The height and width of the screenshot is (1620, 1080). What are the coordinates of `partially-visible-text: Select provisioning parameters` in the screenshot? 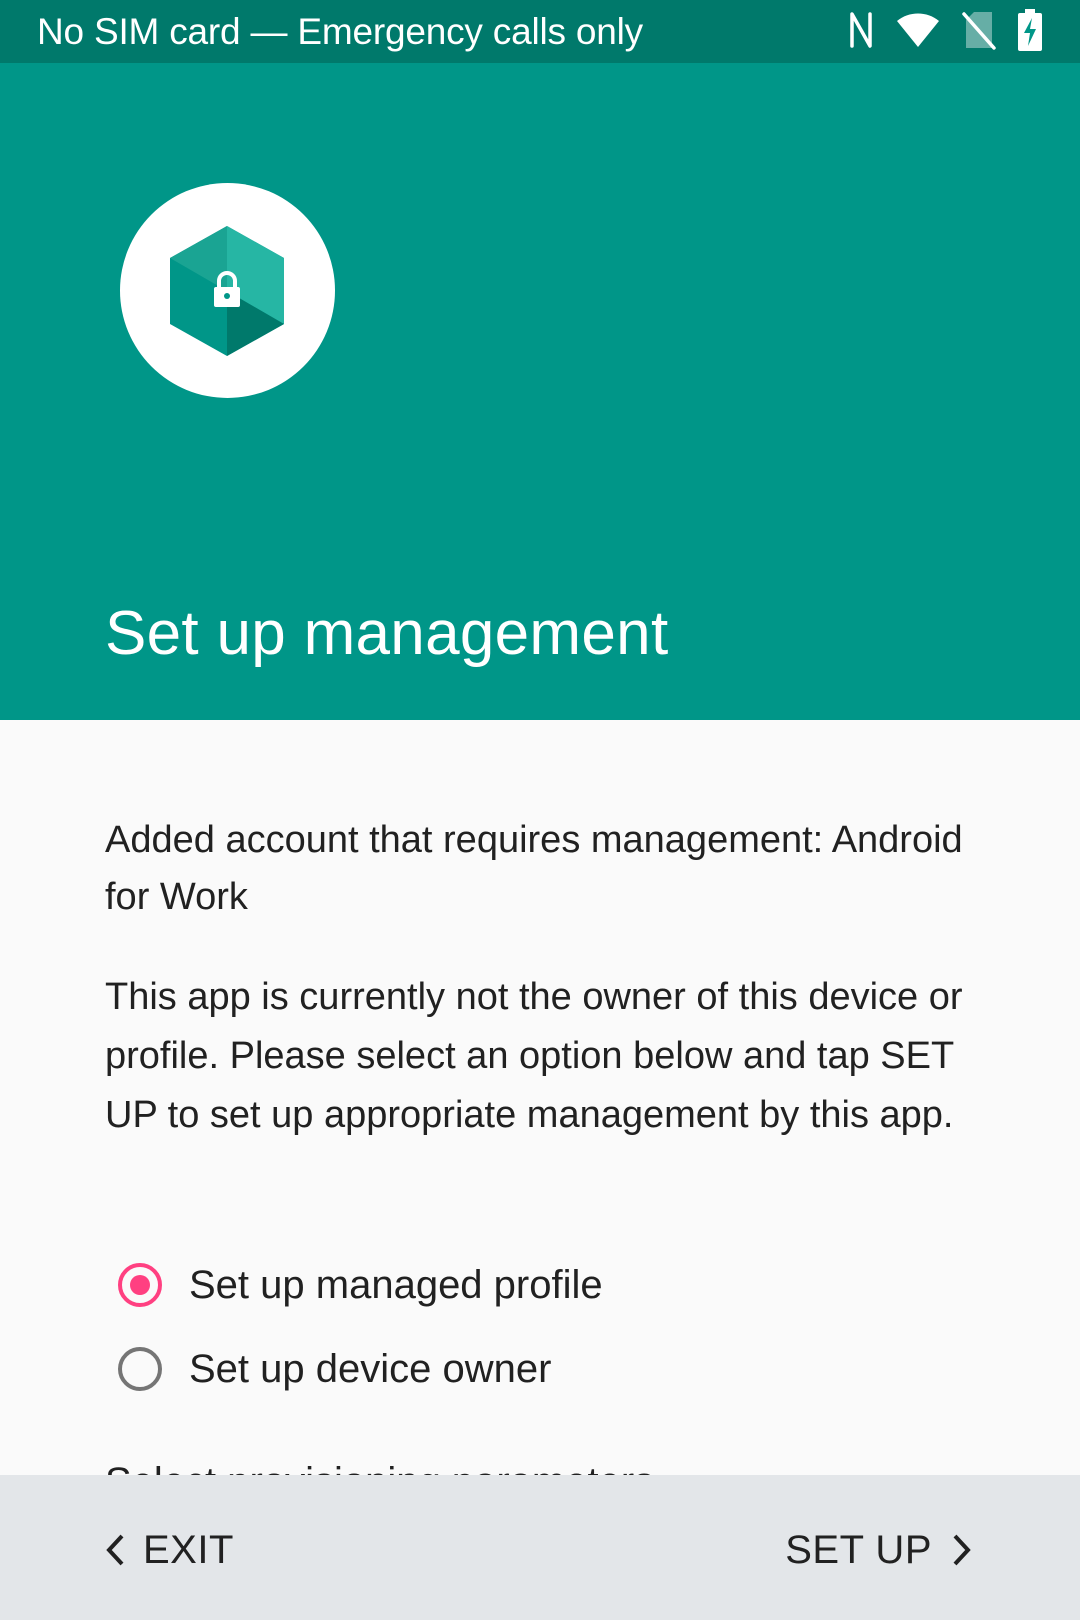 It's located at (379, 1468).